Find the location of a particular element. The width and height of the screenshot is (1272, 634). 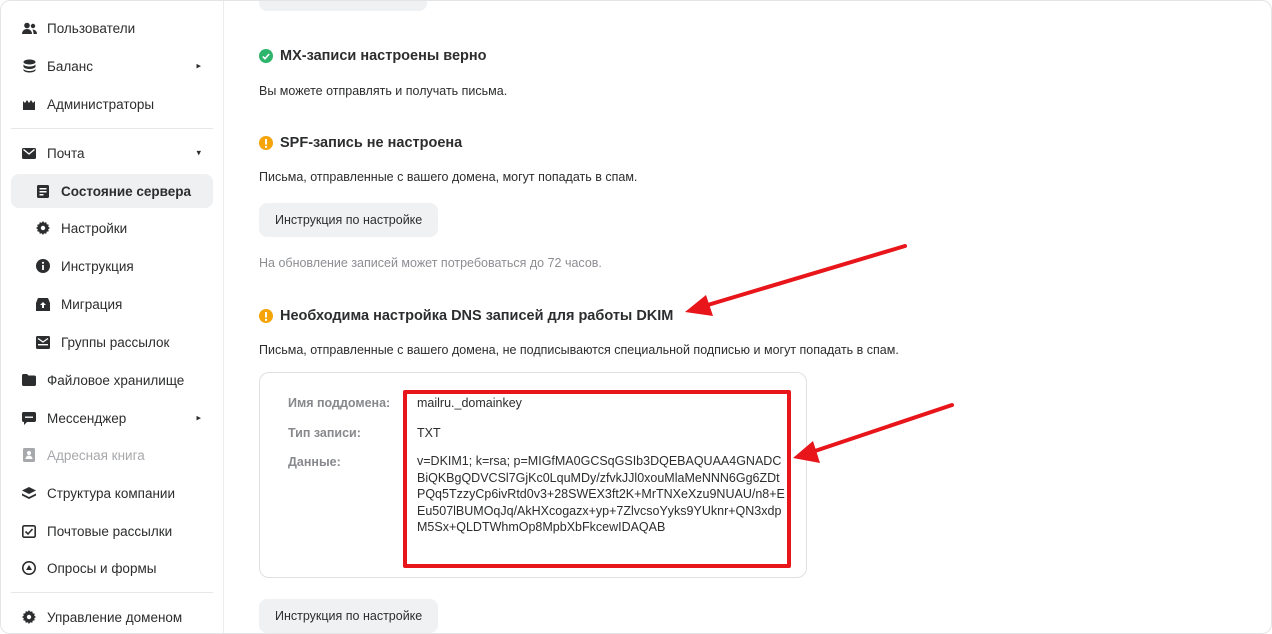

sidebar-item-company-structure: Структура компании is located at coordinates (112, 493).